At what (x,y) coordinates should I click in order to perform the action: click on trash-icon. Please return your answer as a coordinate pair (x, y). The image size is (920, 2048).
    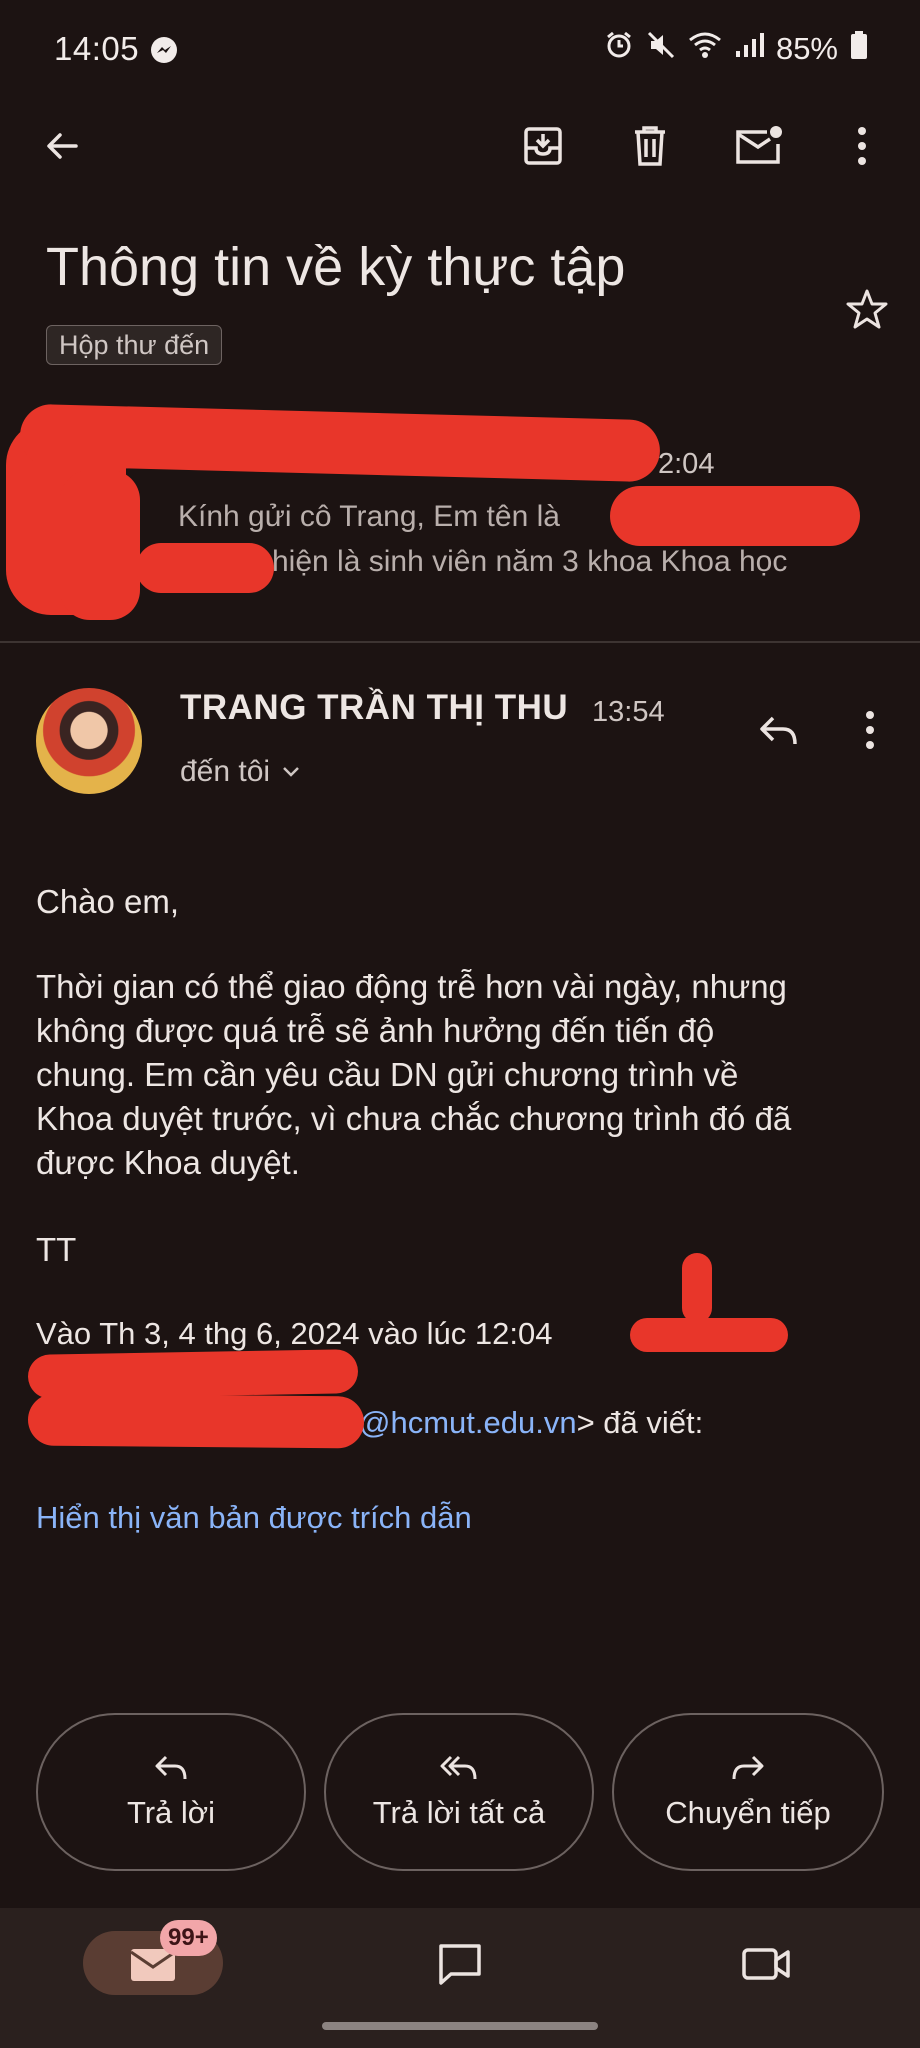
    Looking at the image, I should click on (650, 146).